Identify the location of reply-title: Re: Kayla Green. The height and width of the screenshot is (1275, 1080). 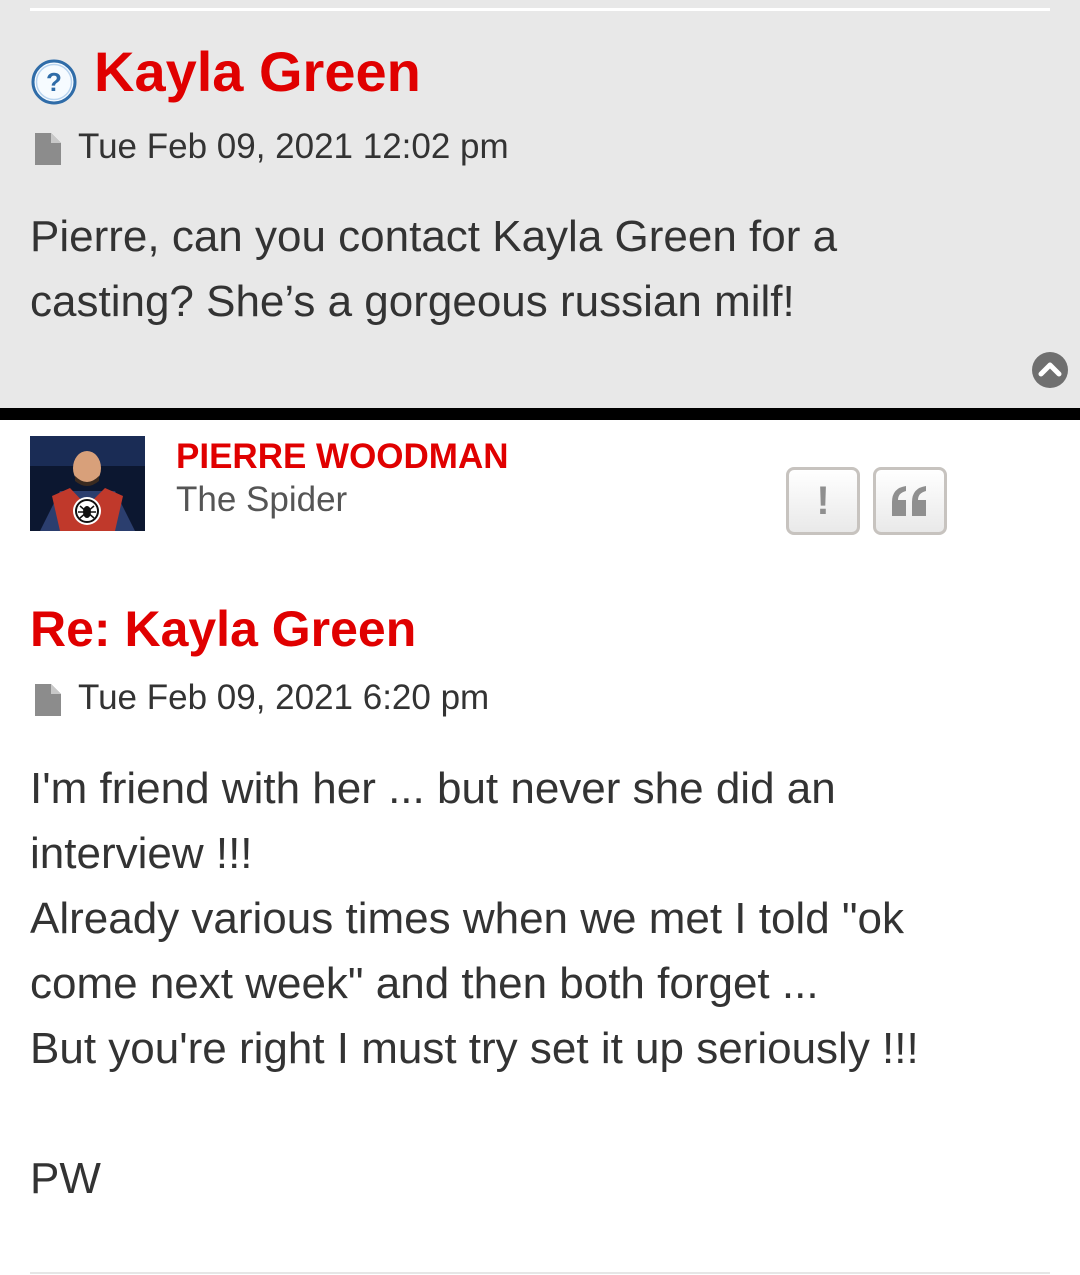
(223, 629).